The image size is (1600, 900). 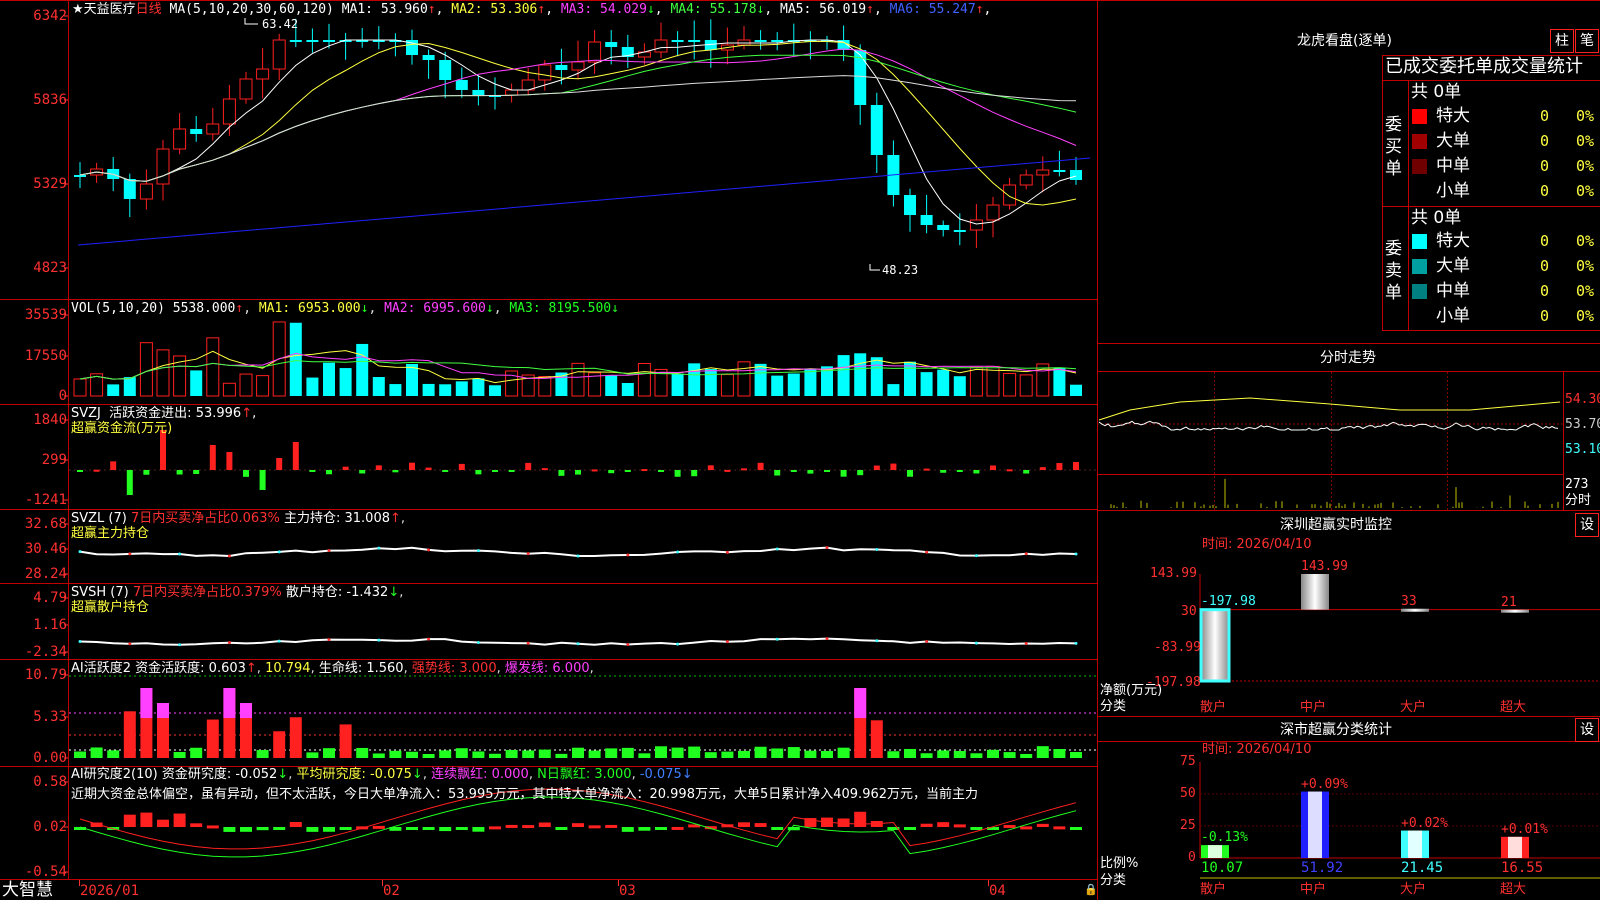 What do you see at coordinates (1587, 525) in the screenshot?
I see `sz-monitor-settings-button: 设` at bounding box center [1587, 525].